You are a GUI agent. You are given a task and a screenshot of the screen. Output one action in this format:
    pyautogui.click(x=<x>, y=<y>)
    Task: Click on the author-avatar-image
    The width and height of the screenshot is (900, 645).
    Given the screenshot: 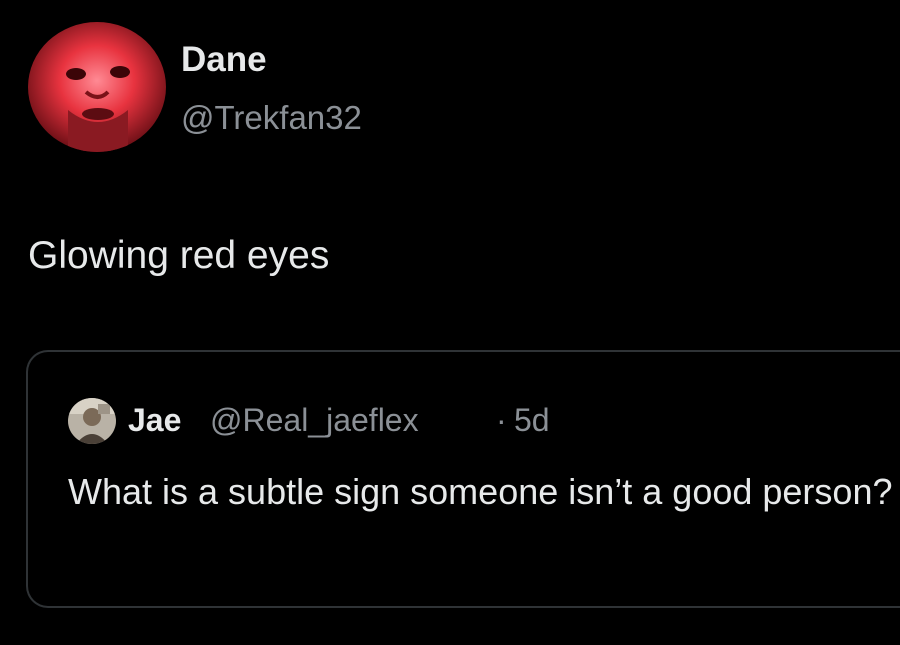 What is the action you would take?
    pyautogui.click(x=97, y=87)
    